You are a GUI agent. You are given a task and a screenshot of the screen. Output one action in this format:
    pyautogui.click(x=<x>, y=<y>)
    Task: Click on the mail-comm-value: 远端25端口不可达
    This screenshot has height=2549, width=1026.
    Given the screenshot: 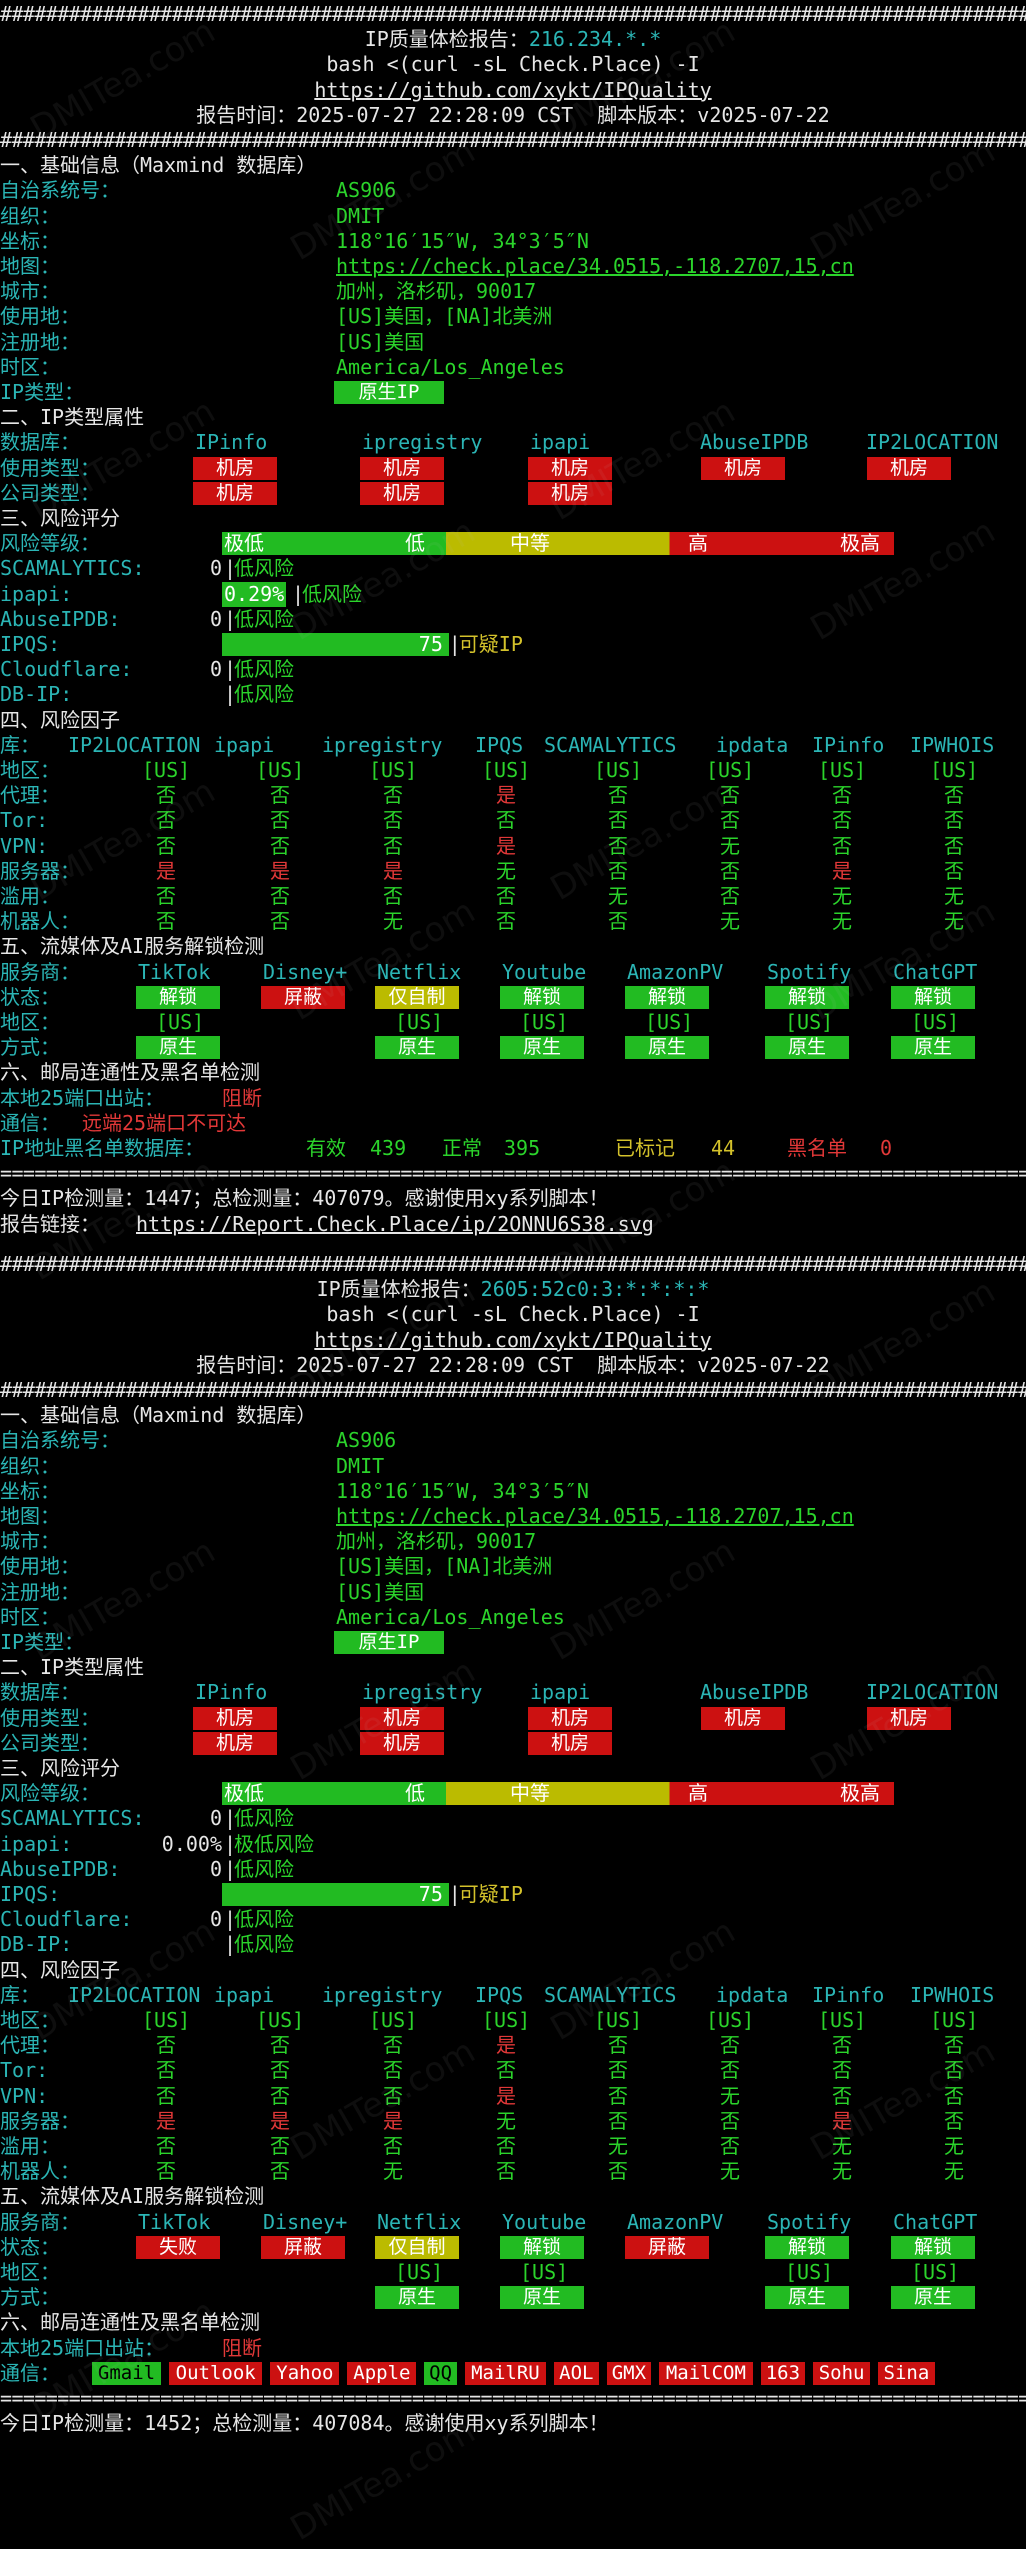 What is the action you would take?
    pyautogui.click(x=164, y=1122)
    